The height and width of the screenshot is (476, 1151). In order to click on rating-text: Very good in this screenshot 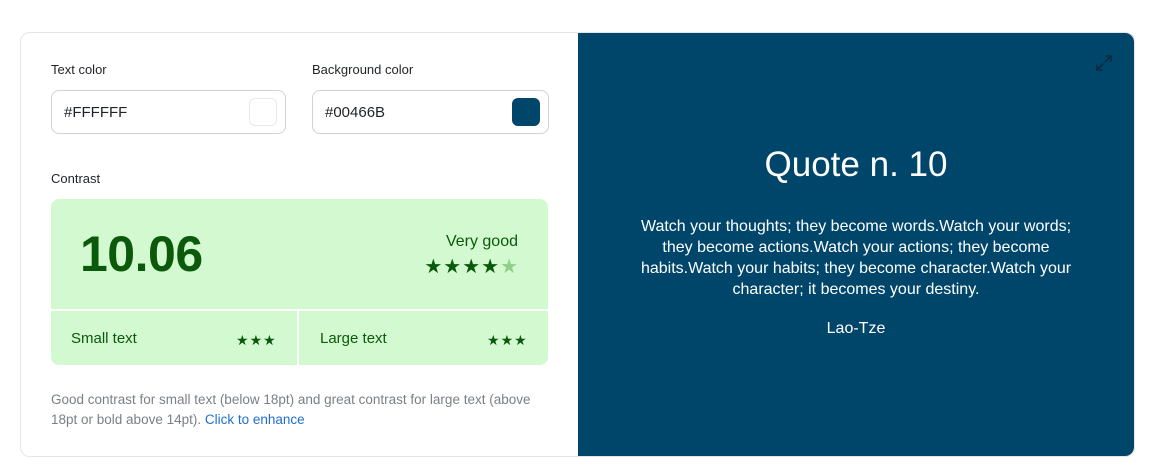, I will do `click(481, 241)`.